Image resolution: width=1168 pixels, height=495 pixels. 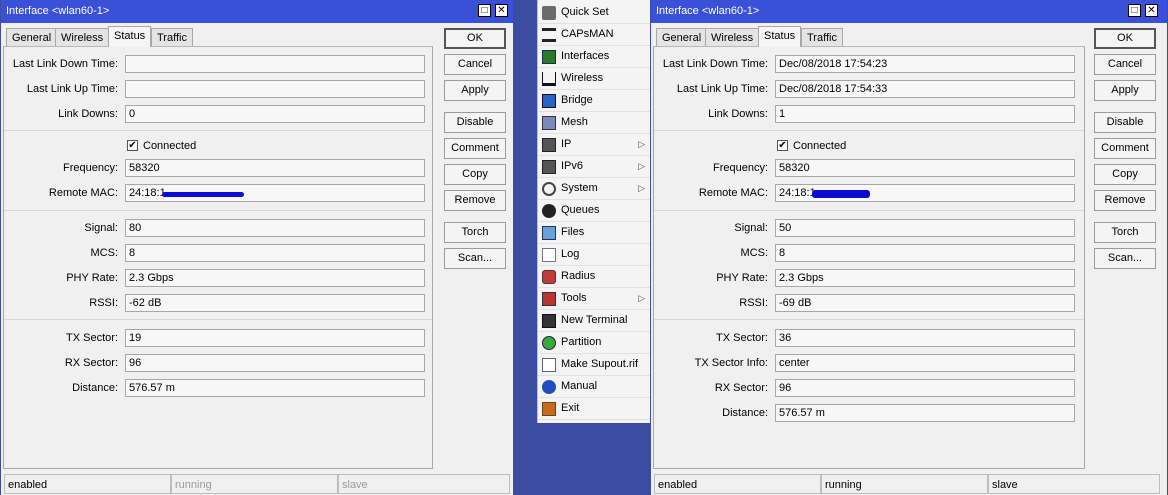 I want to click on connected-checkbox: ✔, so click(x=132, y=145).